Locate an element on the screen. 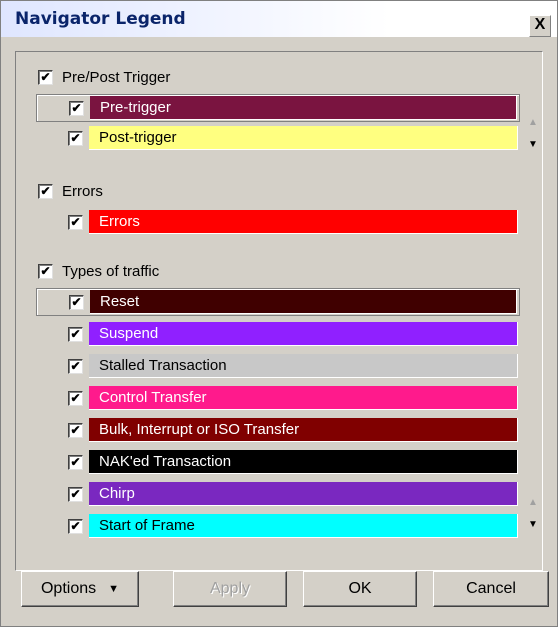 The width and height of the screenshot is (558, 627). cancel-label: Cancel is located at coordinates (491, 588).